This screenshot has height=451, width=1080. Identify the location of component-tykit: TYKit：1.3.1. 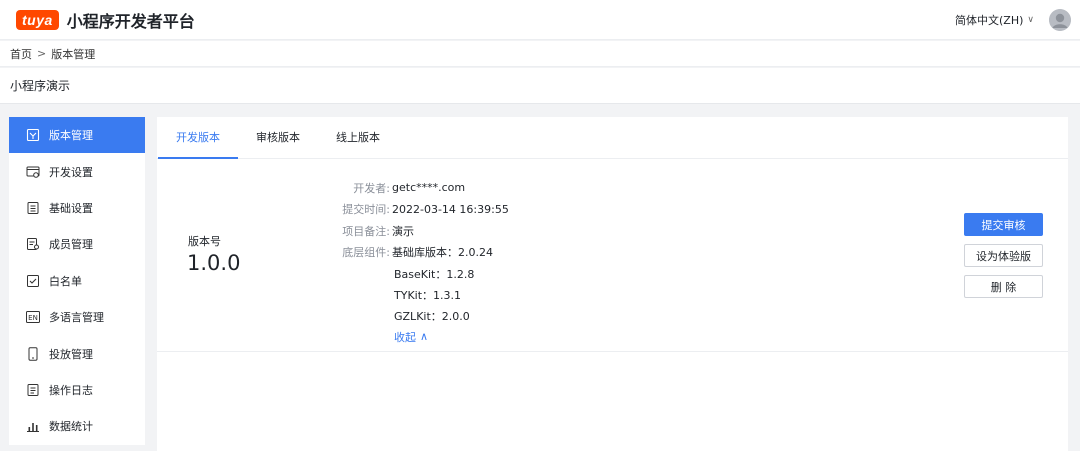
(428, 295).